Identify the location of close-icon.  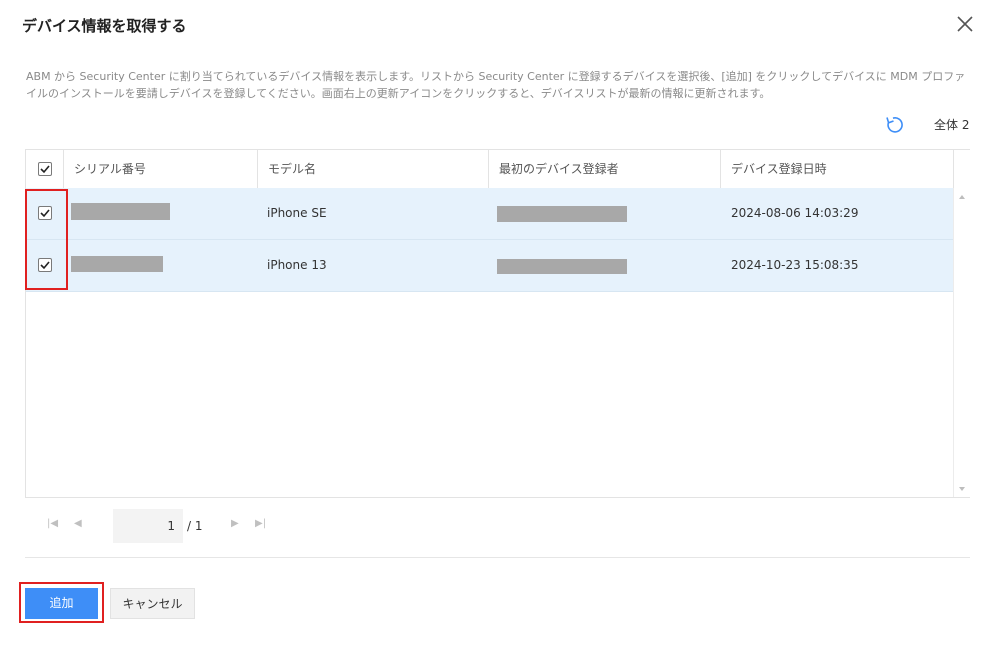
(965, 24).